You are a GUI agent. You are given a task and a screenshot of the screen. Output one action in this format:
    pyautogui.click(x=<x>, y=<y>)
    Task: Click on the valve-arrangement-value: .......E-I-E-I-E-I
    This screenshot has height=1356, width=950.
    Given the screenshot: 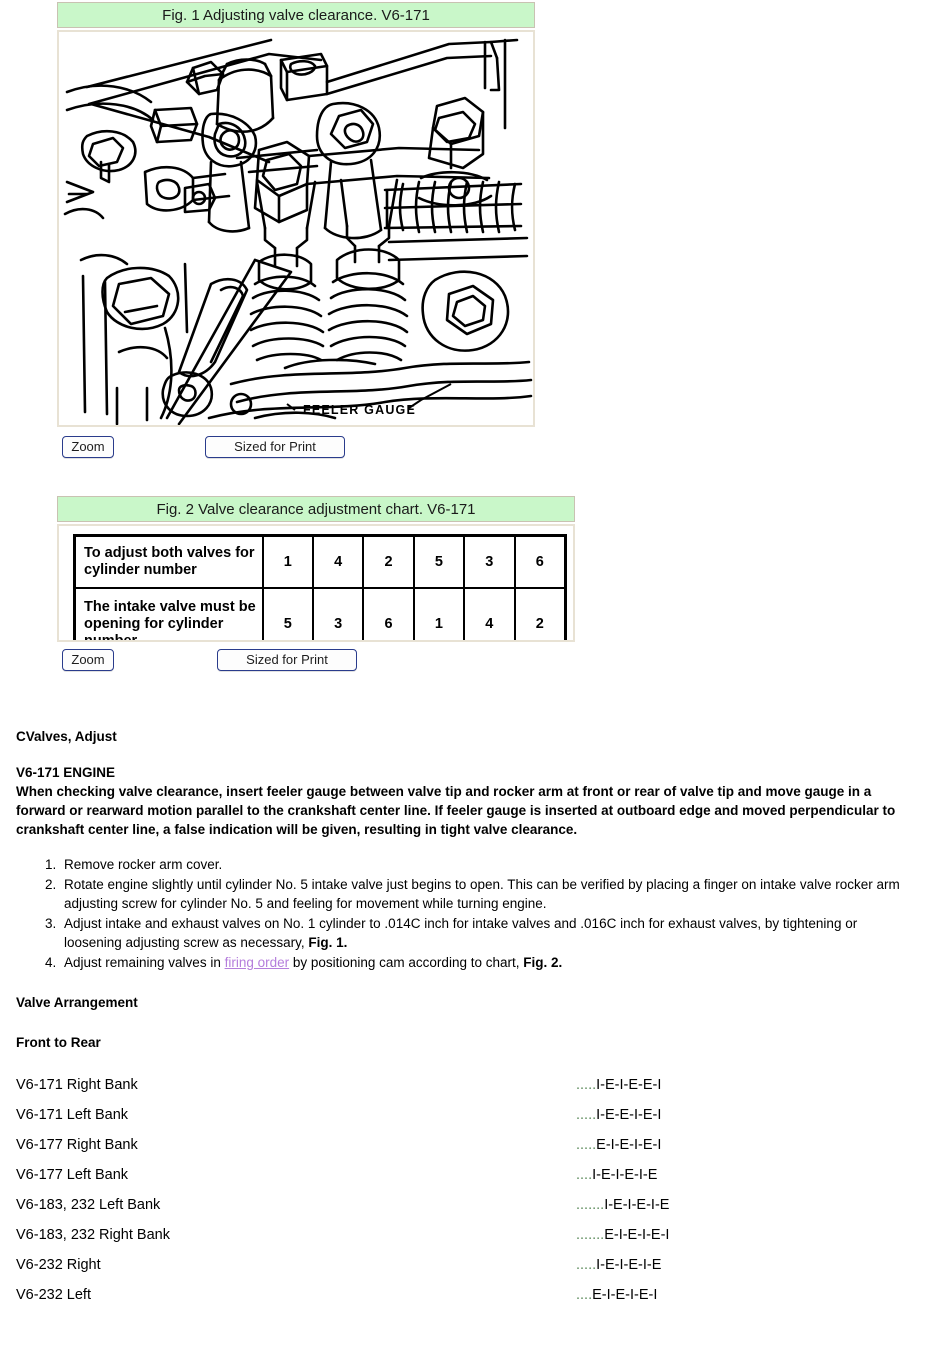 What is the action you would take?
    pyautogui.click(x=622, y=1235)
    